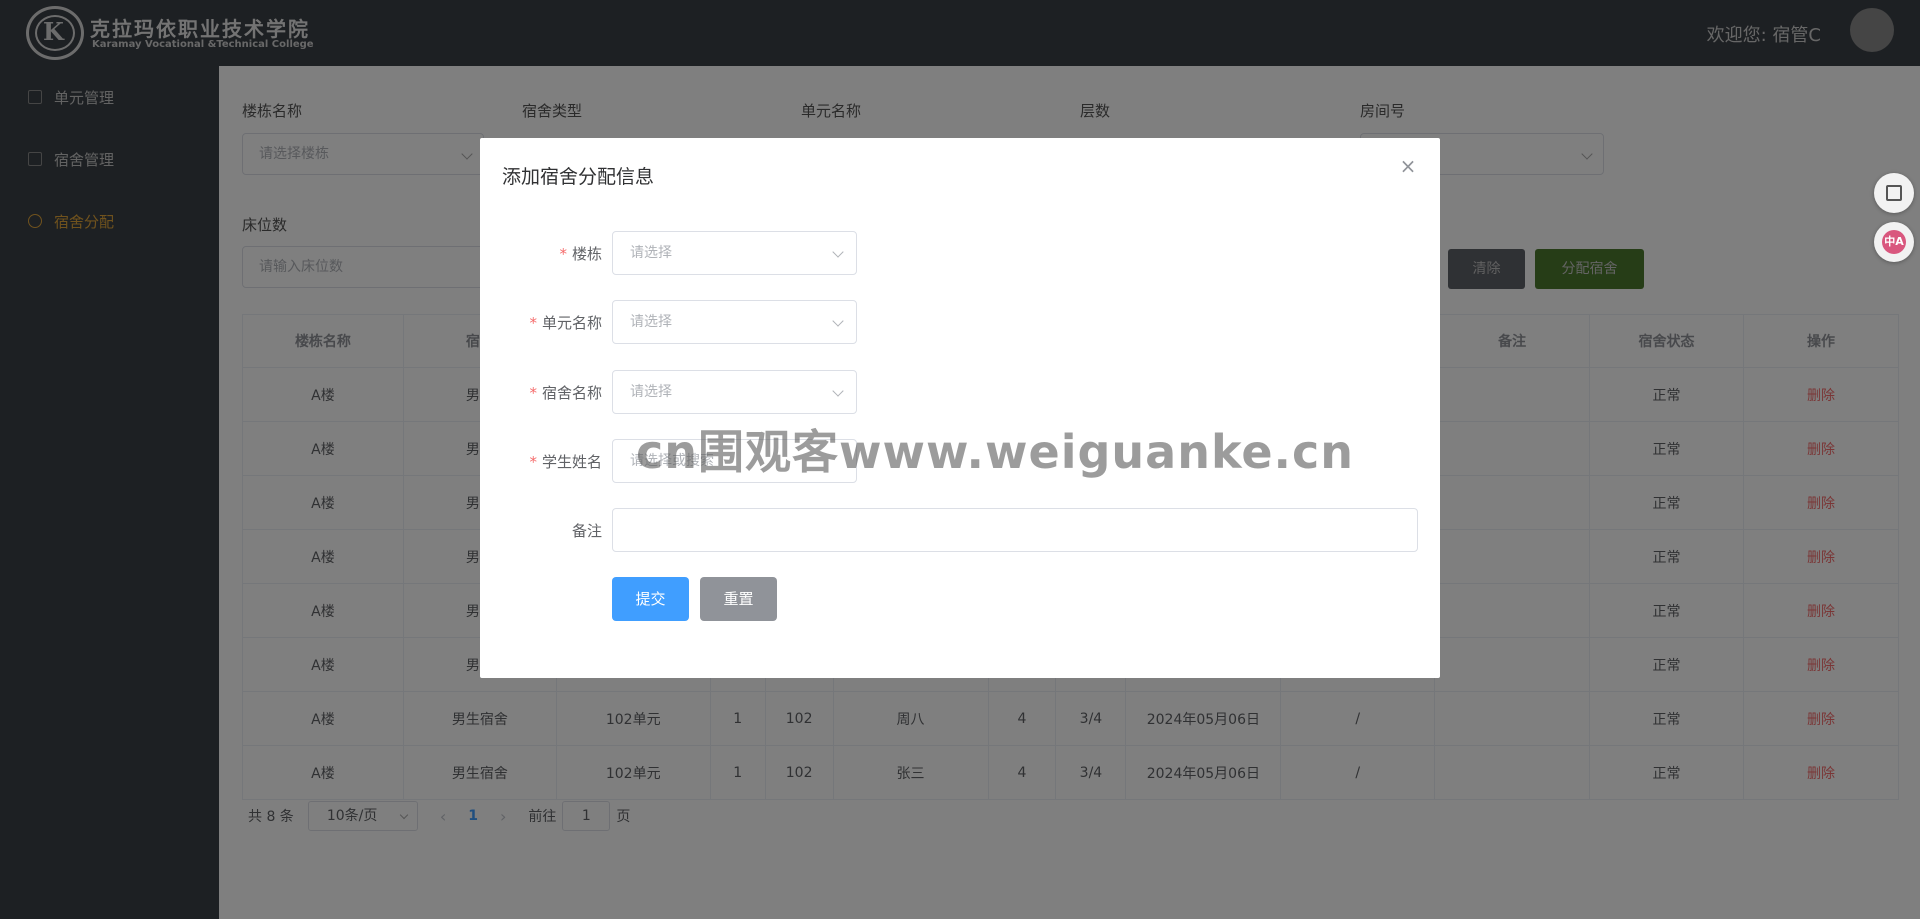  What do you see at coordinates (565, 393) in the screenshot?
I see `field-dorm-label: * 宿舍名称` at bounding box center [565, 393].